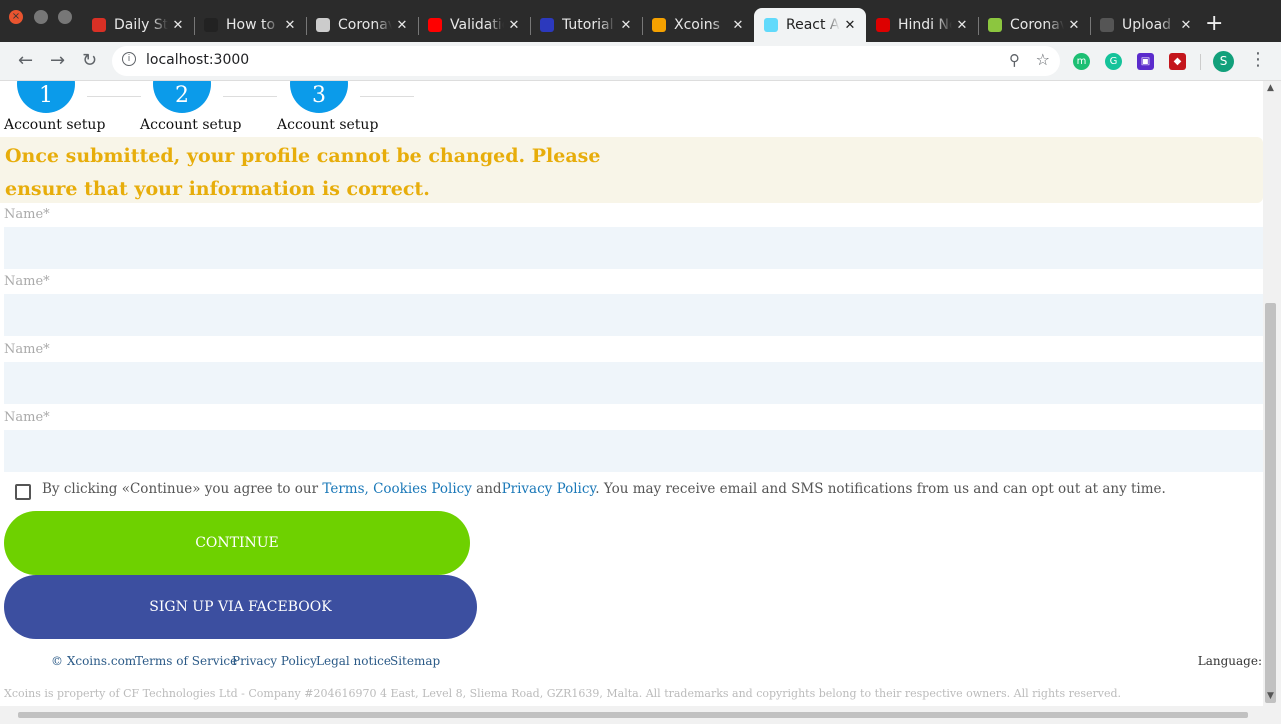 The height and width of the screenshot is (724, 1281). What do you see at coordinates (41, 17) in the screenshot?
I see `minimize-window-icon` at bounding box center [41, 17].